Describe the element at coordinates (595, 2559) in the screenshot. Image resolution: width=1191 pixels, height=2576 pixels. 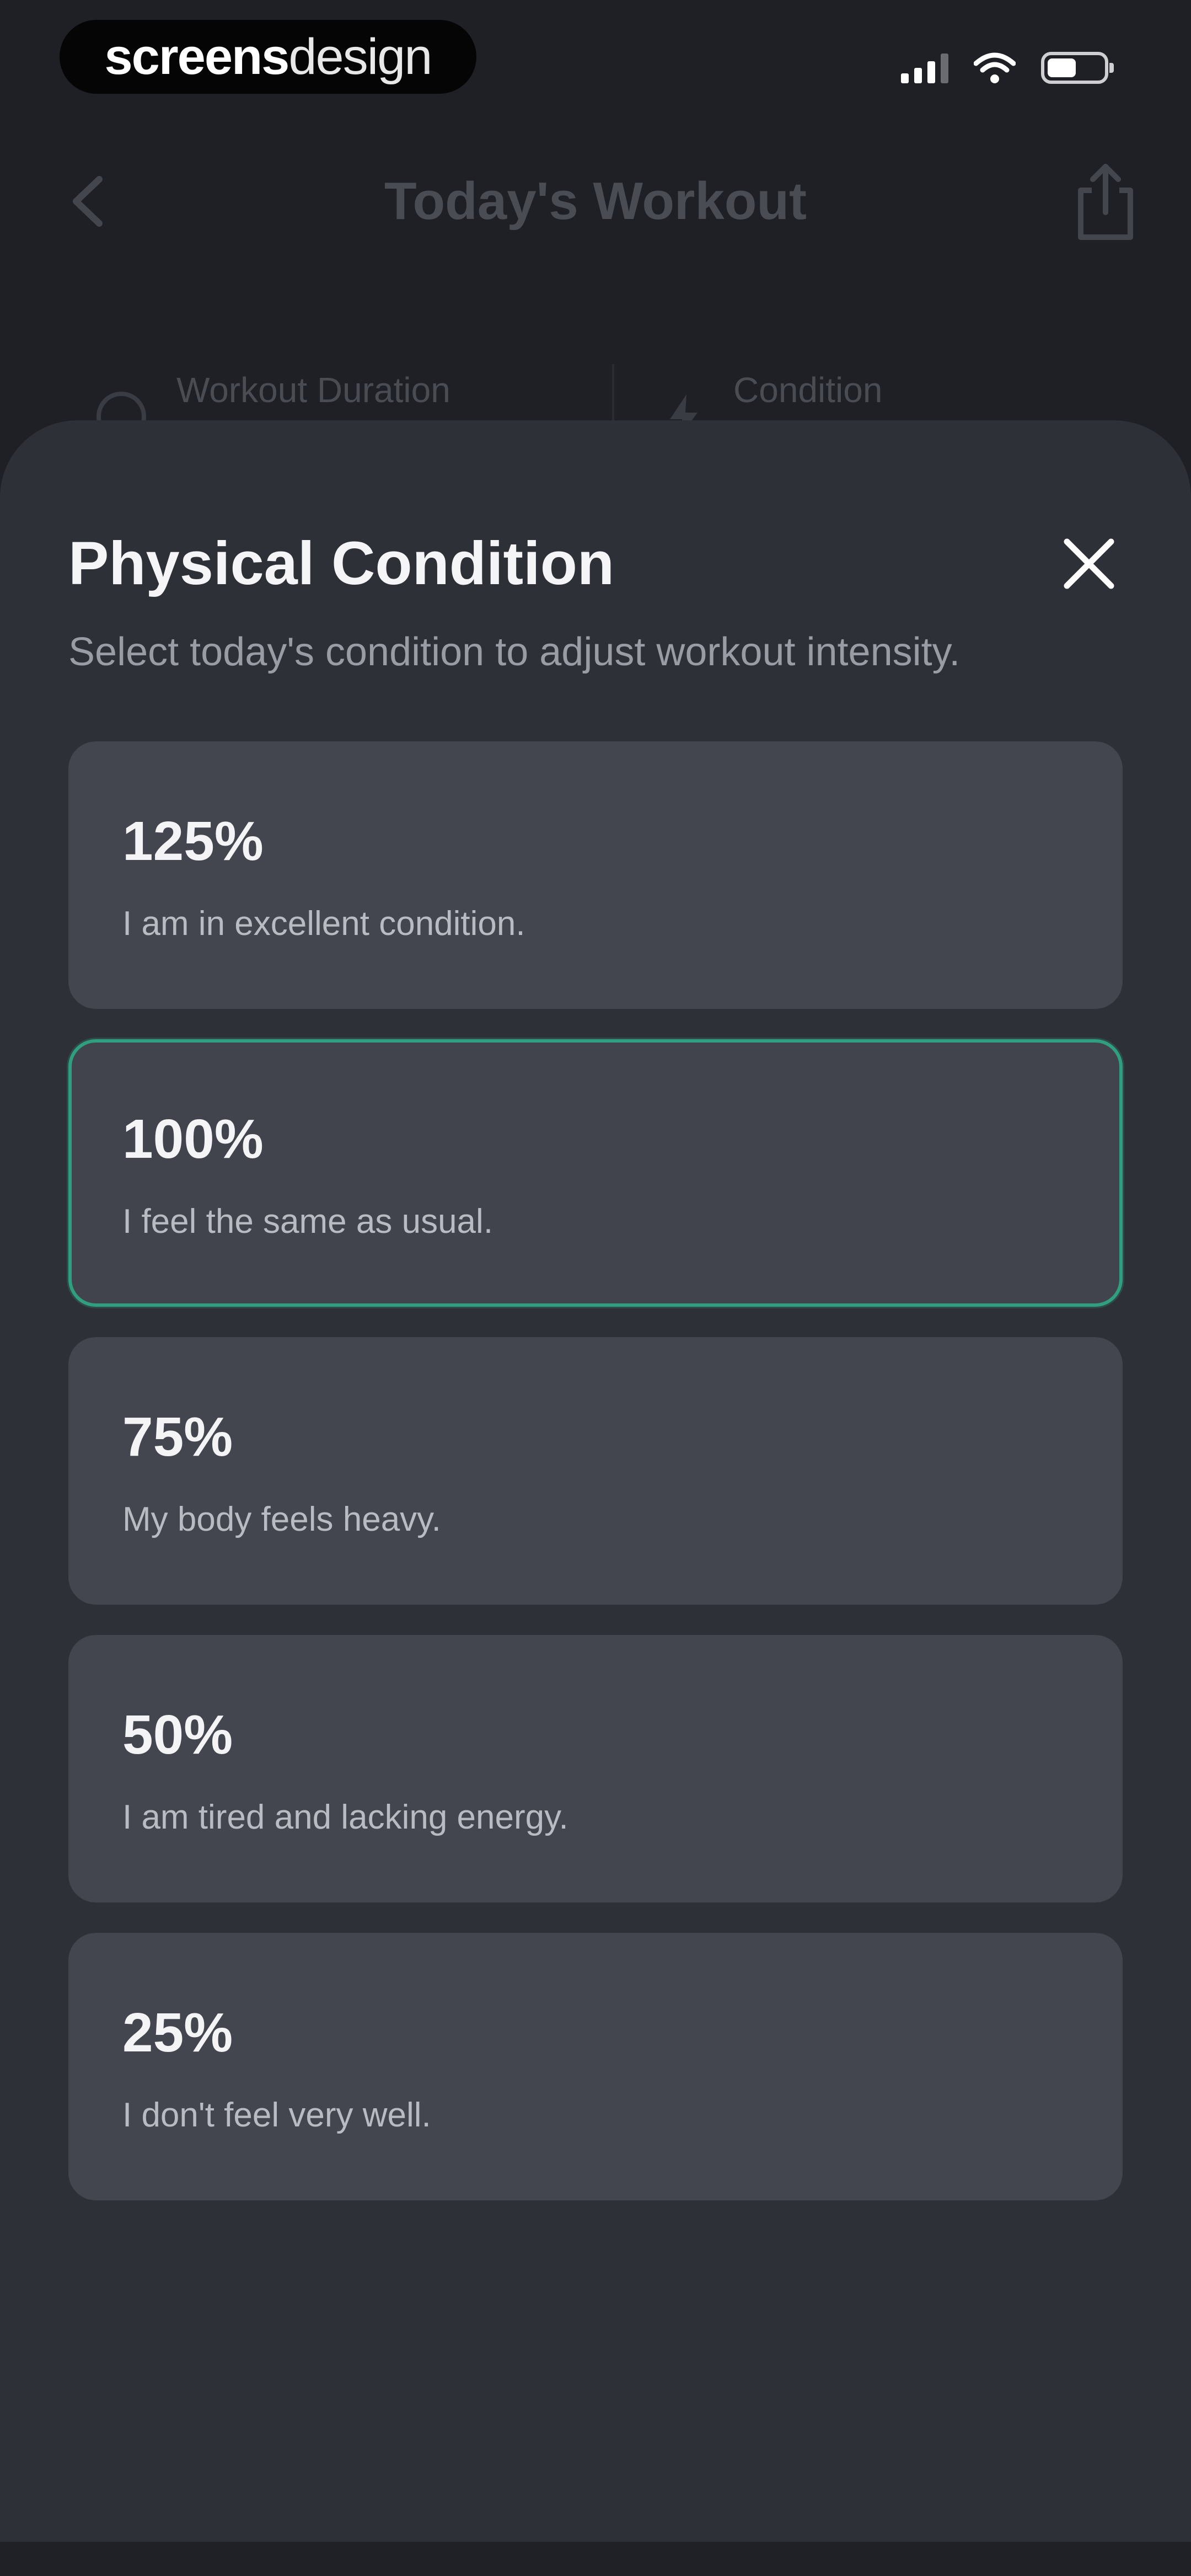
I see `bottom-safe-area` at that location.